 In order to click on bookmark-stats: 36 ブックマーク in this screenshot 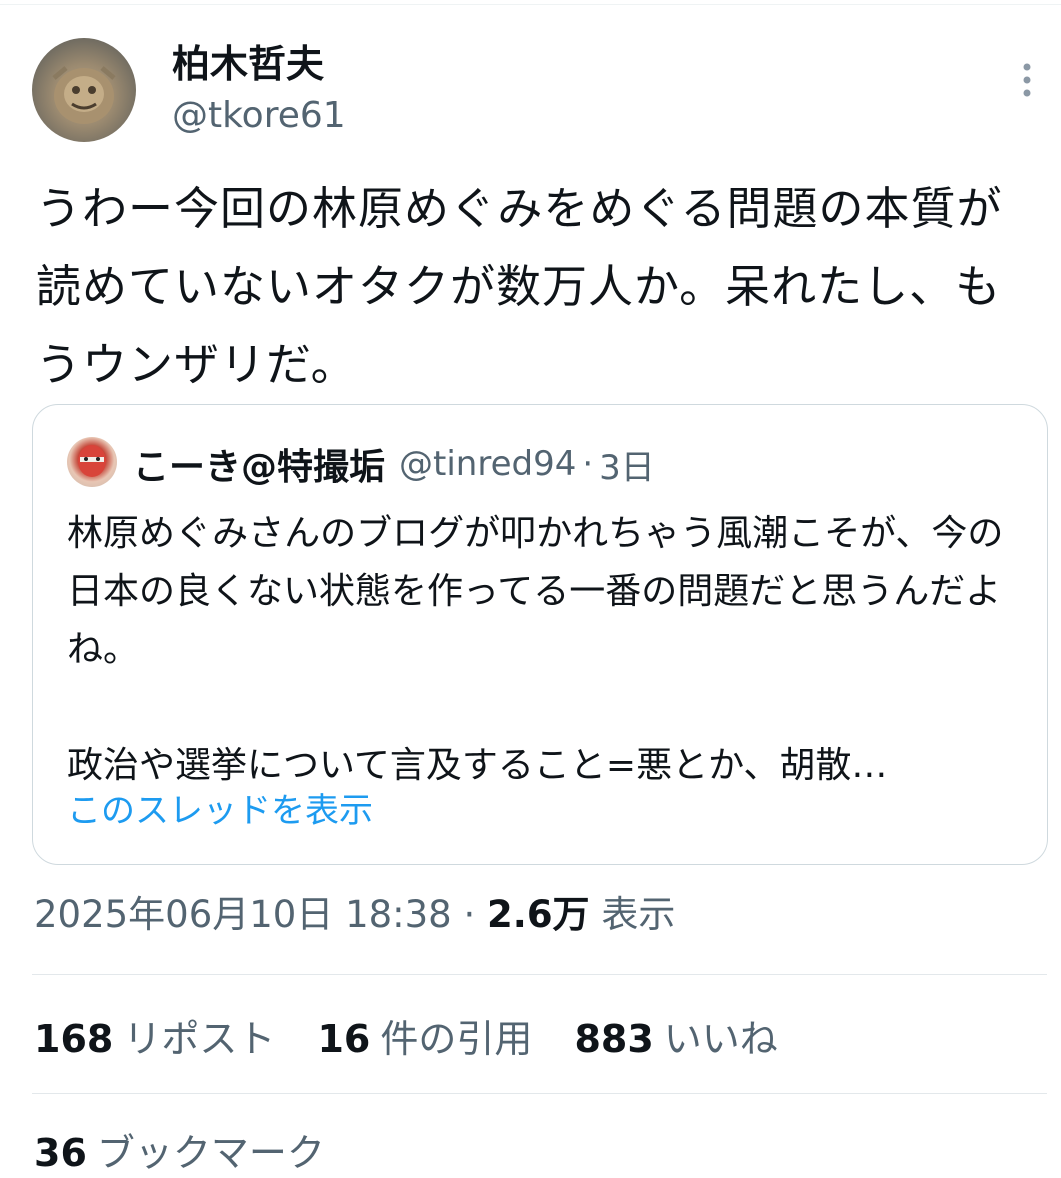, I will do `click(194, 1152)`.